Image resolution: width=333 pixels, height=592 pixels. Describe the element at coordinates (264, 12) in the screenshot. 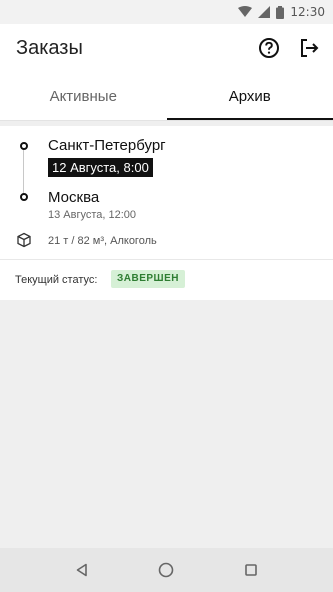

I see `signal-icon` at that location.